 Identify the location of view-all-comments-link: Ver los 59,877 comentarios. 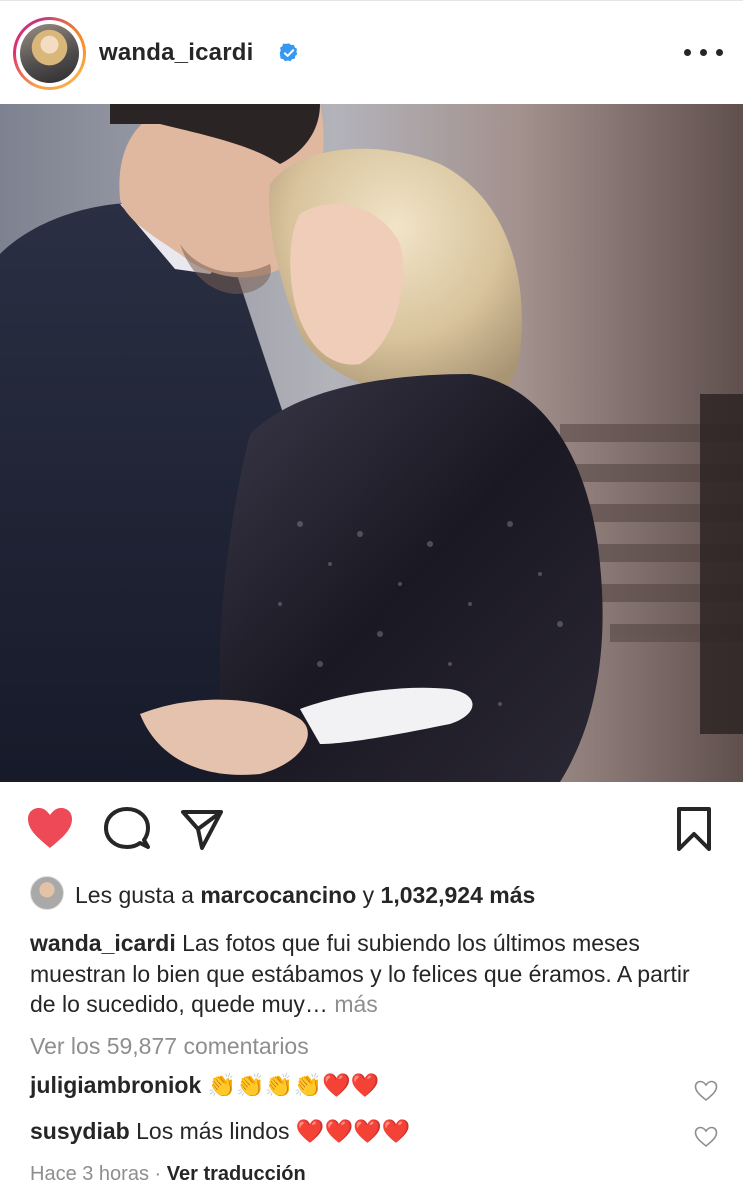
(169, 1046).